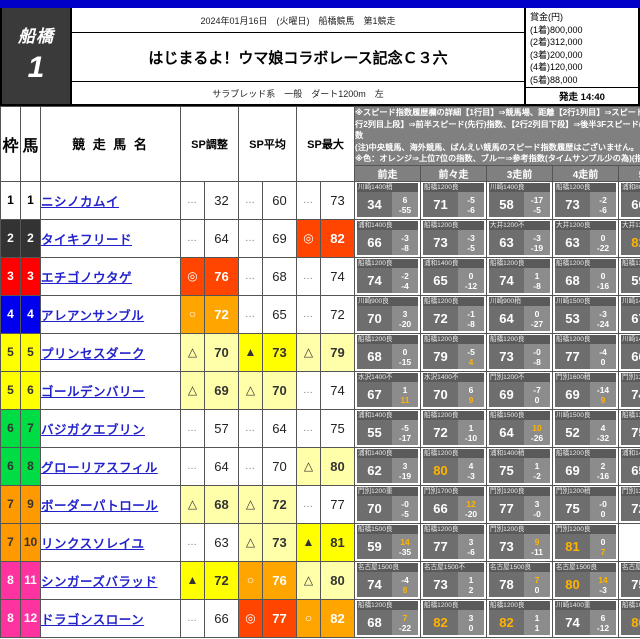 The width and height of the screenshot is (640, 639). What do you see at coordinates (10, 542) in the screenshot?
I see `frame-number: 7` at bounding box center [10, 542].